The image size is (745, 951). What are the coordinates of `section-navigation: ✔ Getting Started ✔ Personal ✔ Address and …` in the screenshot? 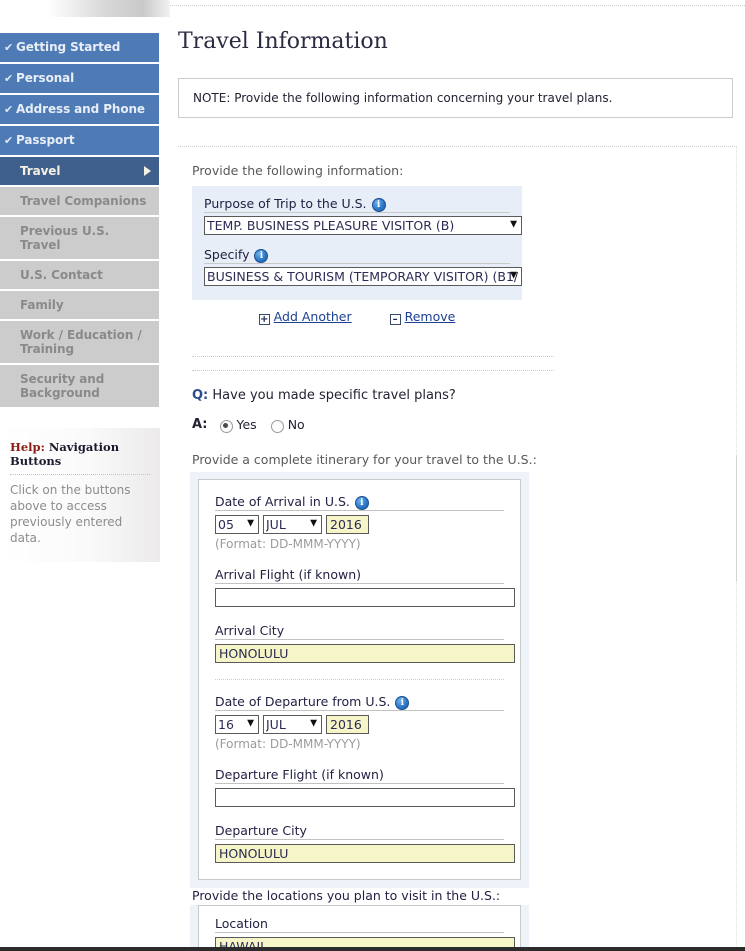 It's located at (79, 221).